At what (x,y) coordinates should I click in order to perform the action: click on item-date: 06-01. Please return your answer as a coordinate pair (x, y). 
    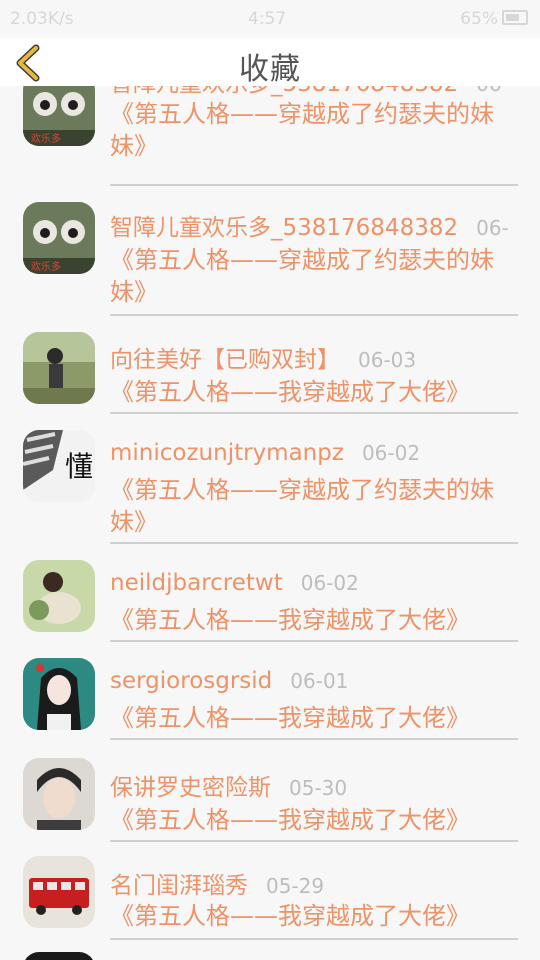
    Looking at the image, I should click on (319, 681).